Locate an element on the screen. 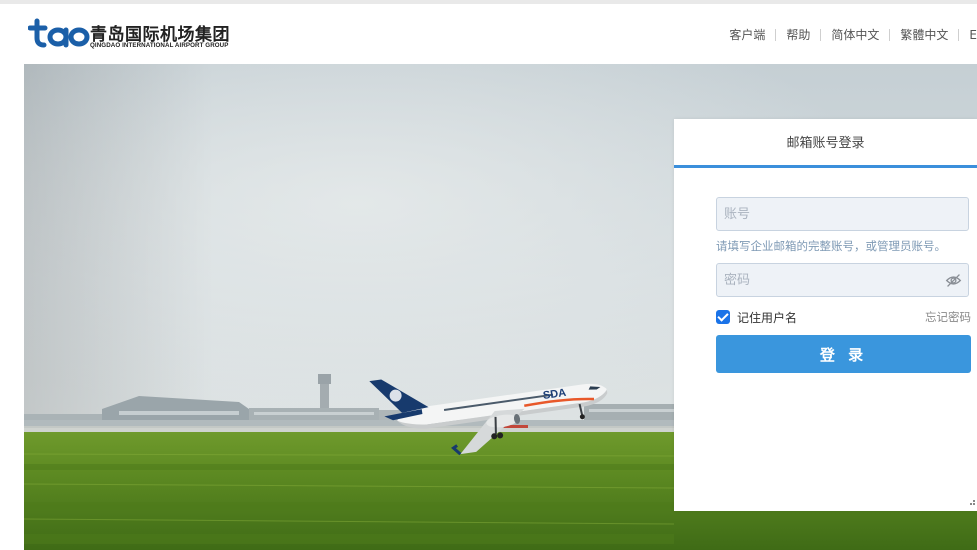 Image resolution: width=977 pixels, height=550 pixels. resize-grip-icon is located at coordinates (972, 502).